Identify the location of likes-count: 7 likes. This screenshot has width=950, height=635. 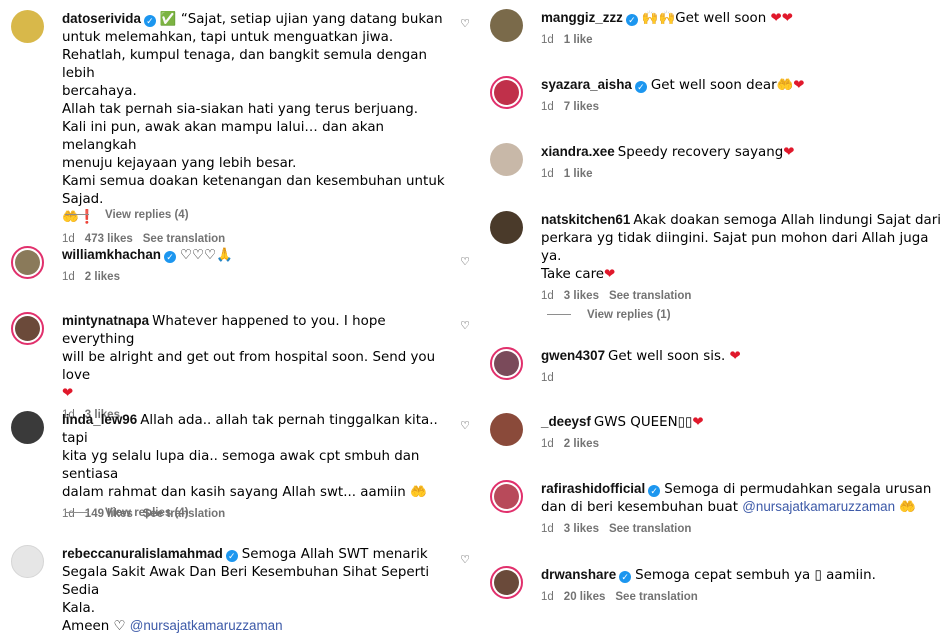
(581, 107).